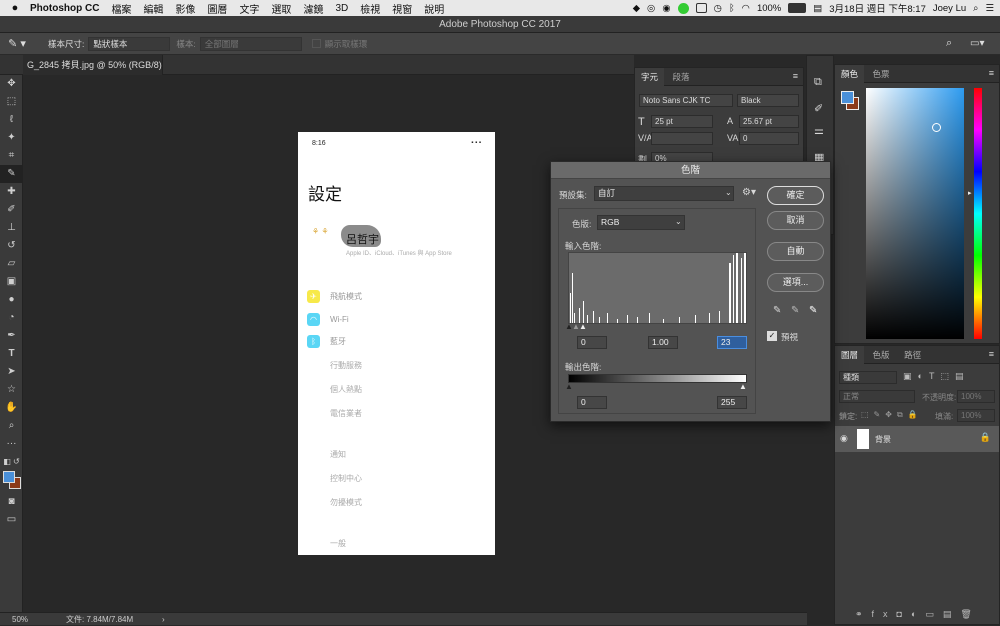 The width and height of the screenshot is (1000, 626). What do you see at coordinates (121, 8) in the screenshot?
I see `menu-file: 檔案` at bounding box center [121, 8].